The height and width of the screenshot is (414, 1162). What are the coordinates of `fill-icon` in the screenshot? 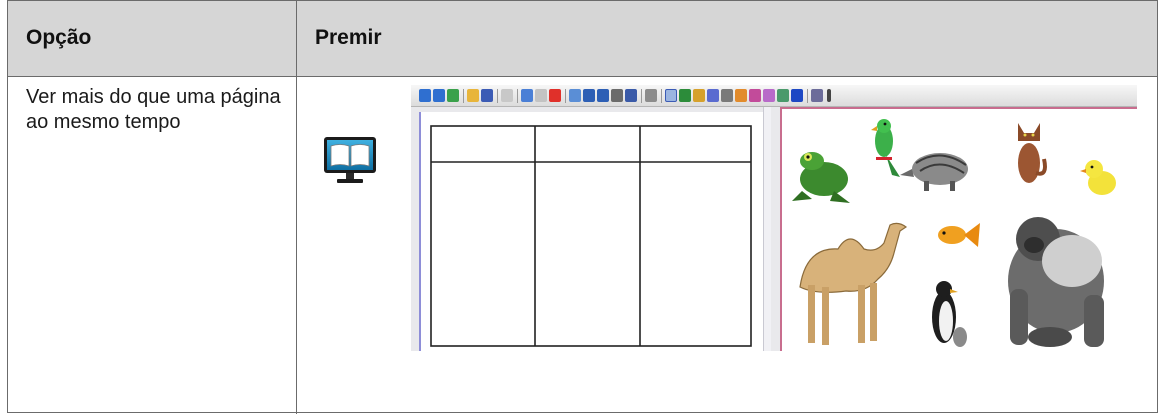 It's located at (741, 95).